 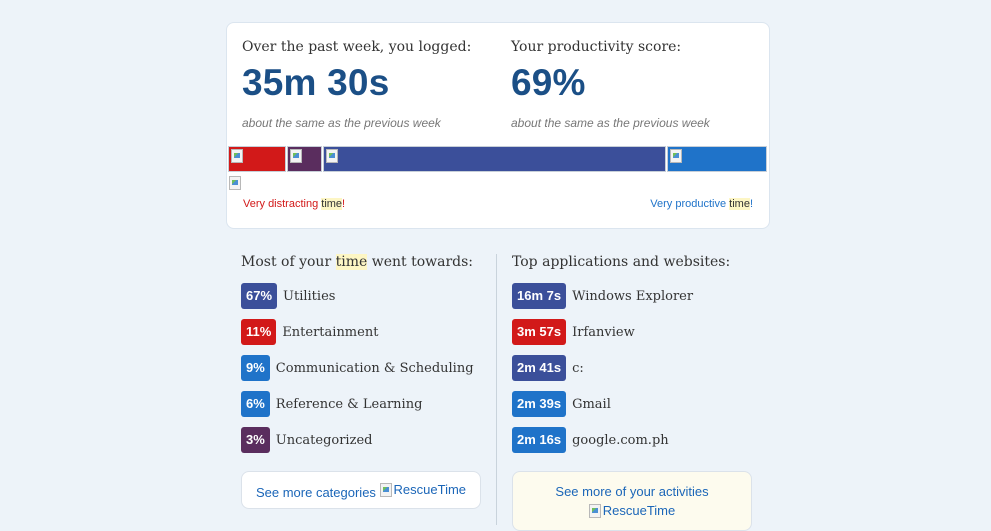 I want to click on legend-right-text: Very productive, so click(x=690, y=204).